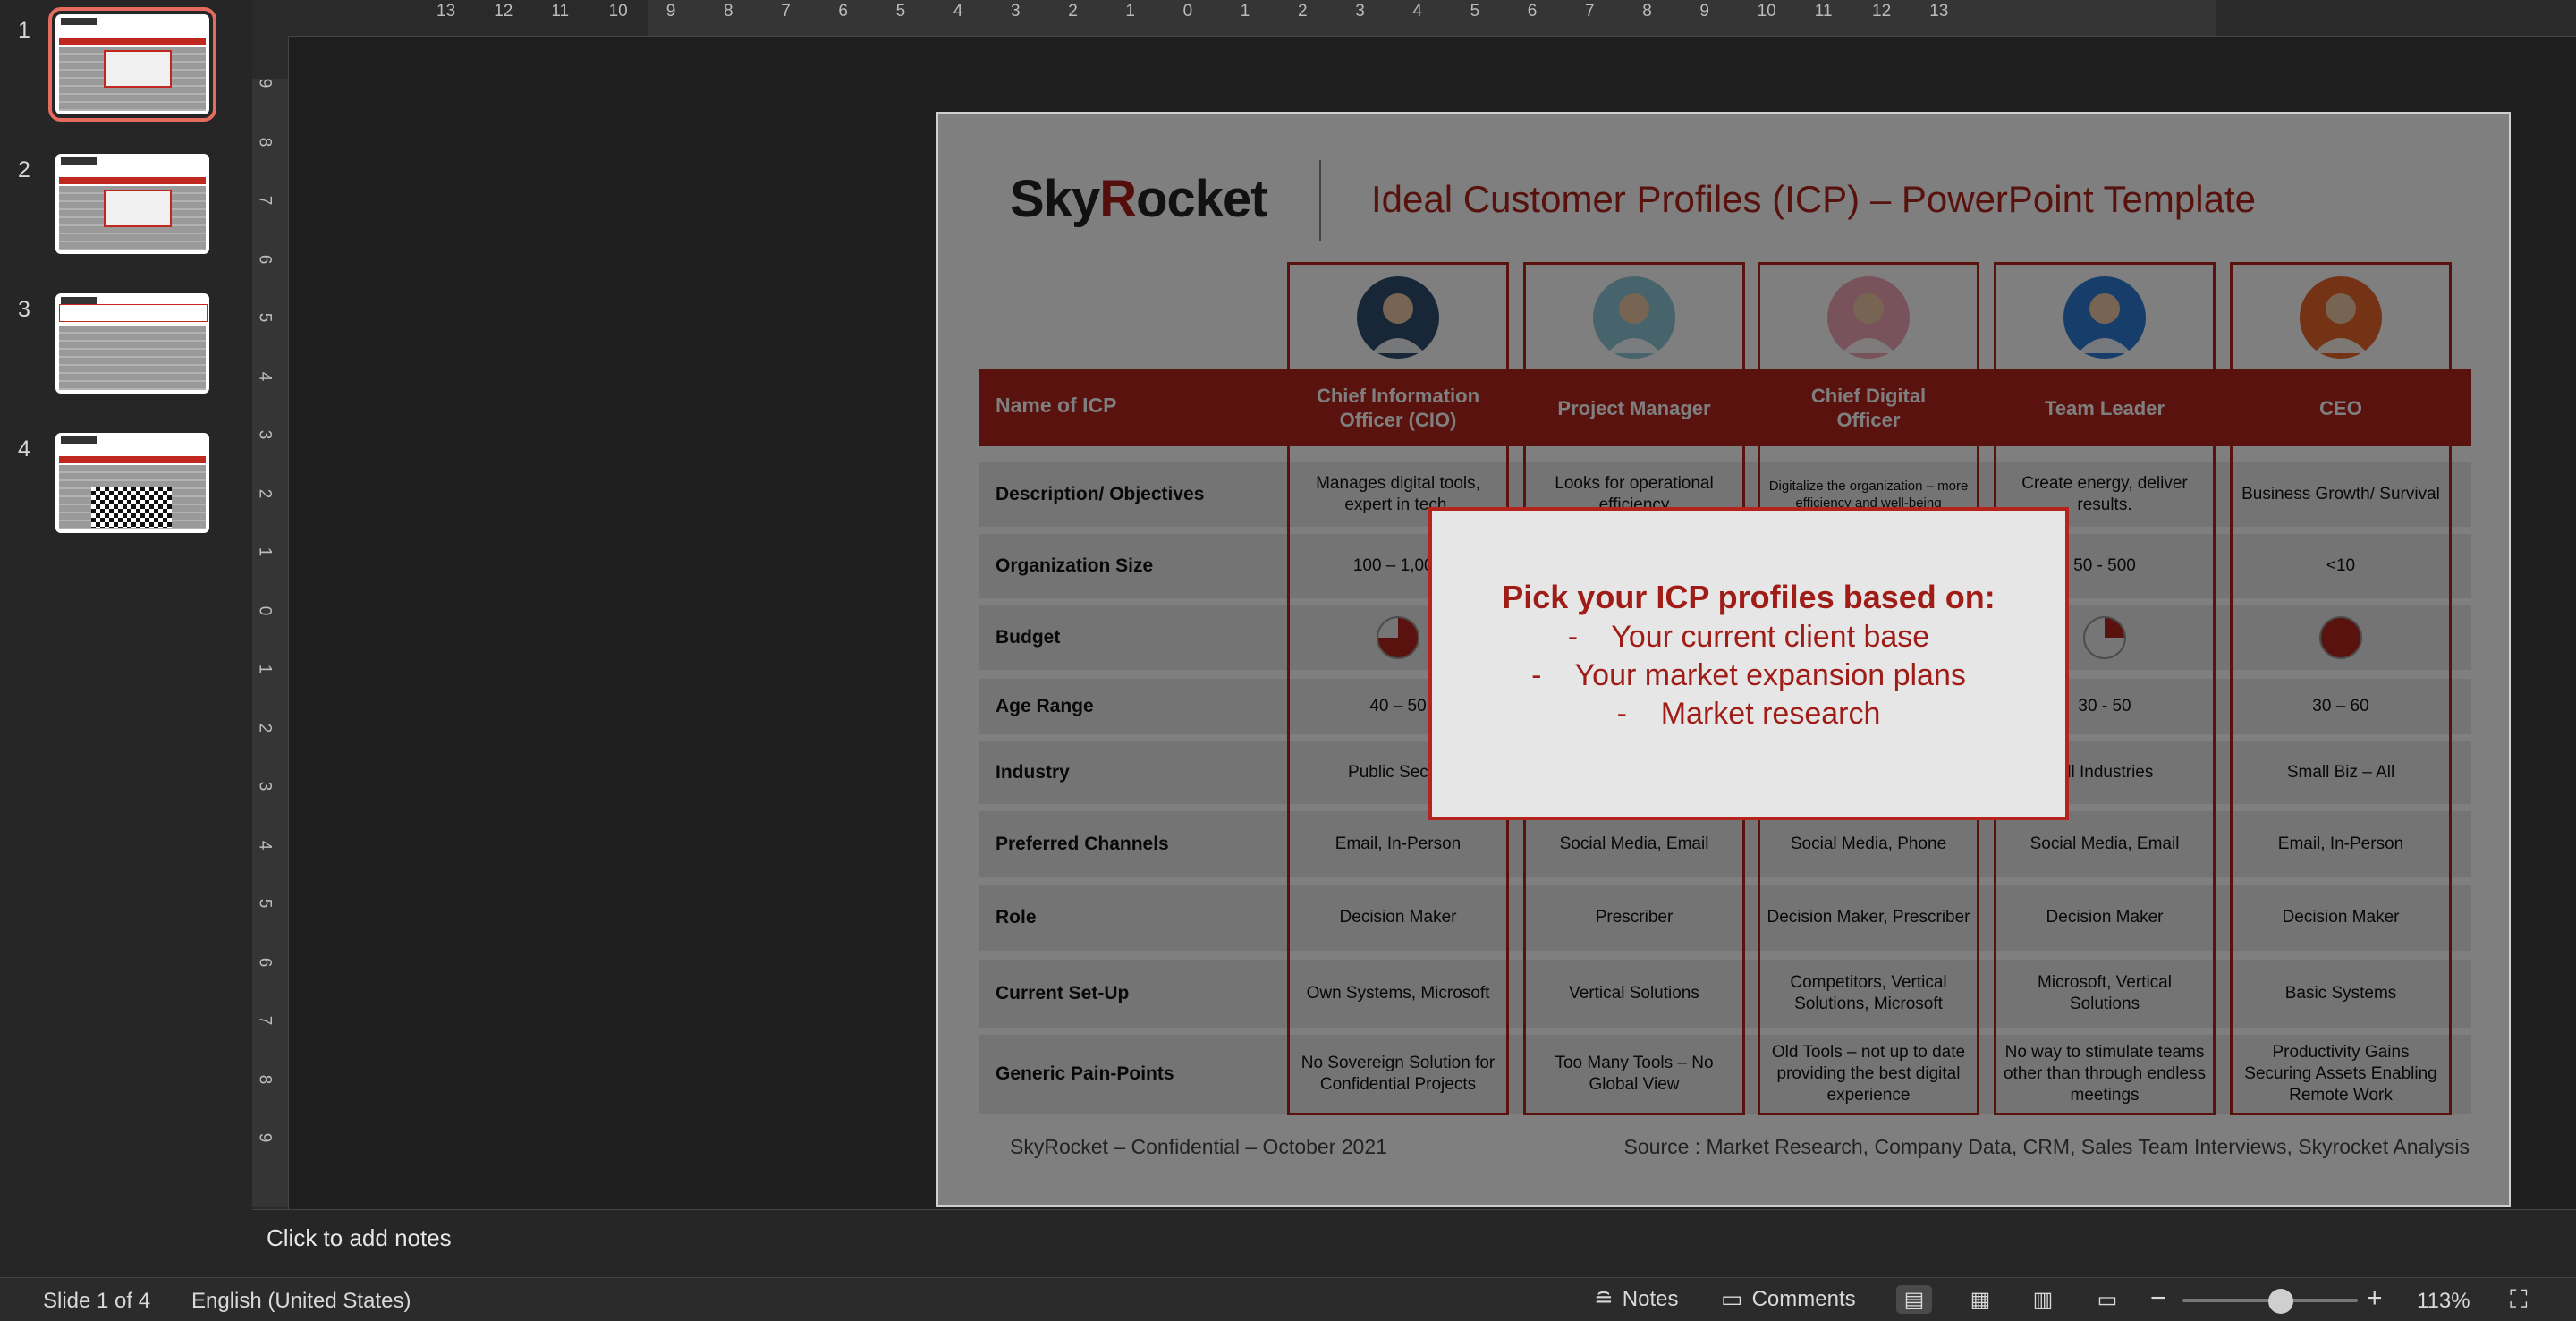 The image size is (2576, 1321). What do you see at coordinates (2375, 1298) in the screenshot?
I see `zoom-in-button: +` at bounding box center [2375, 1298].